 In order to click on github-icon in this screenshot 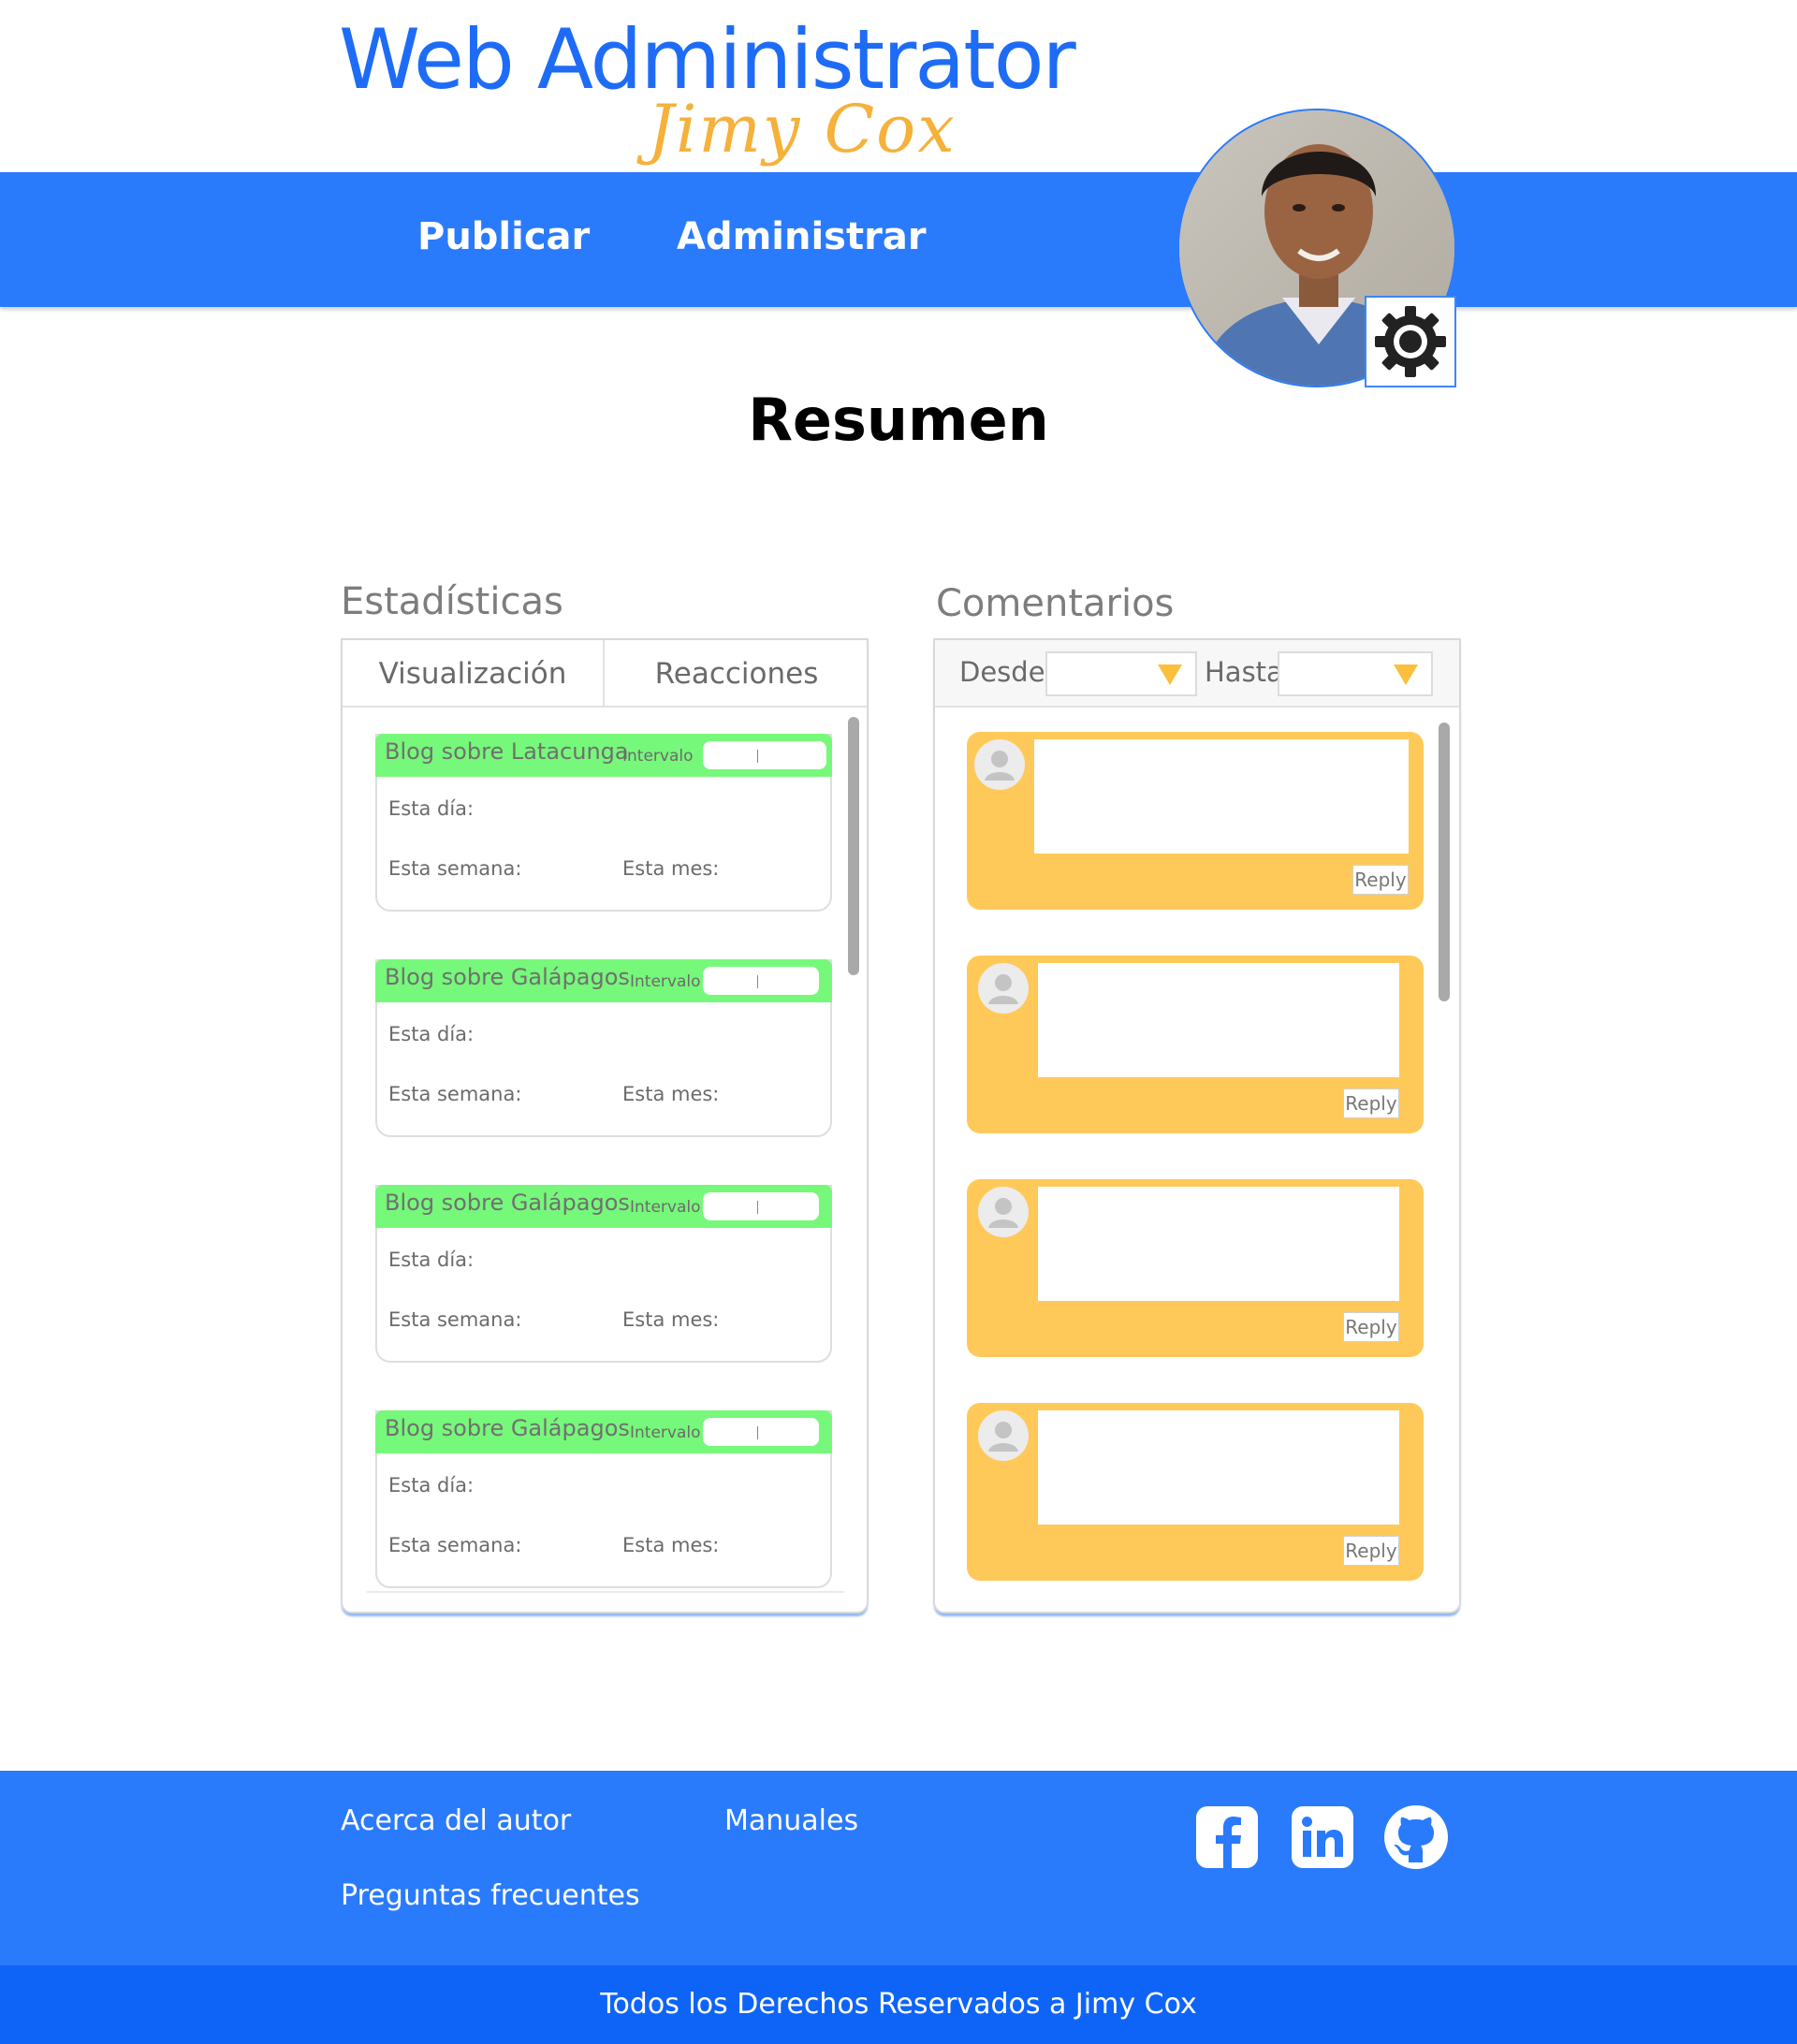, I will do `click(1416, 1837)`.